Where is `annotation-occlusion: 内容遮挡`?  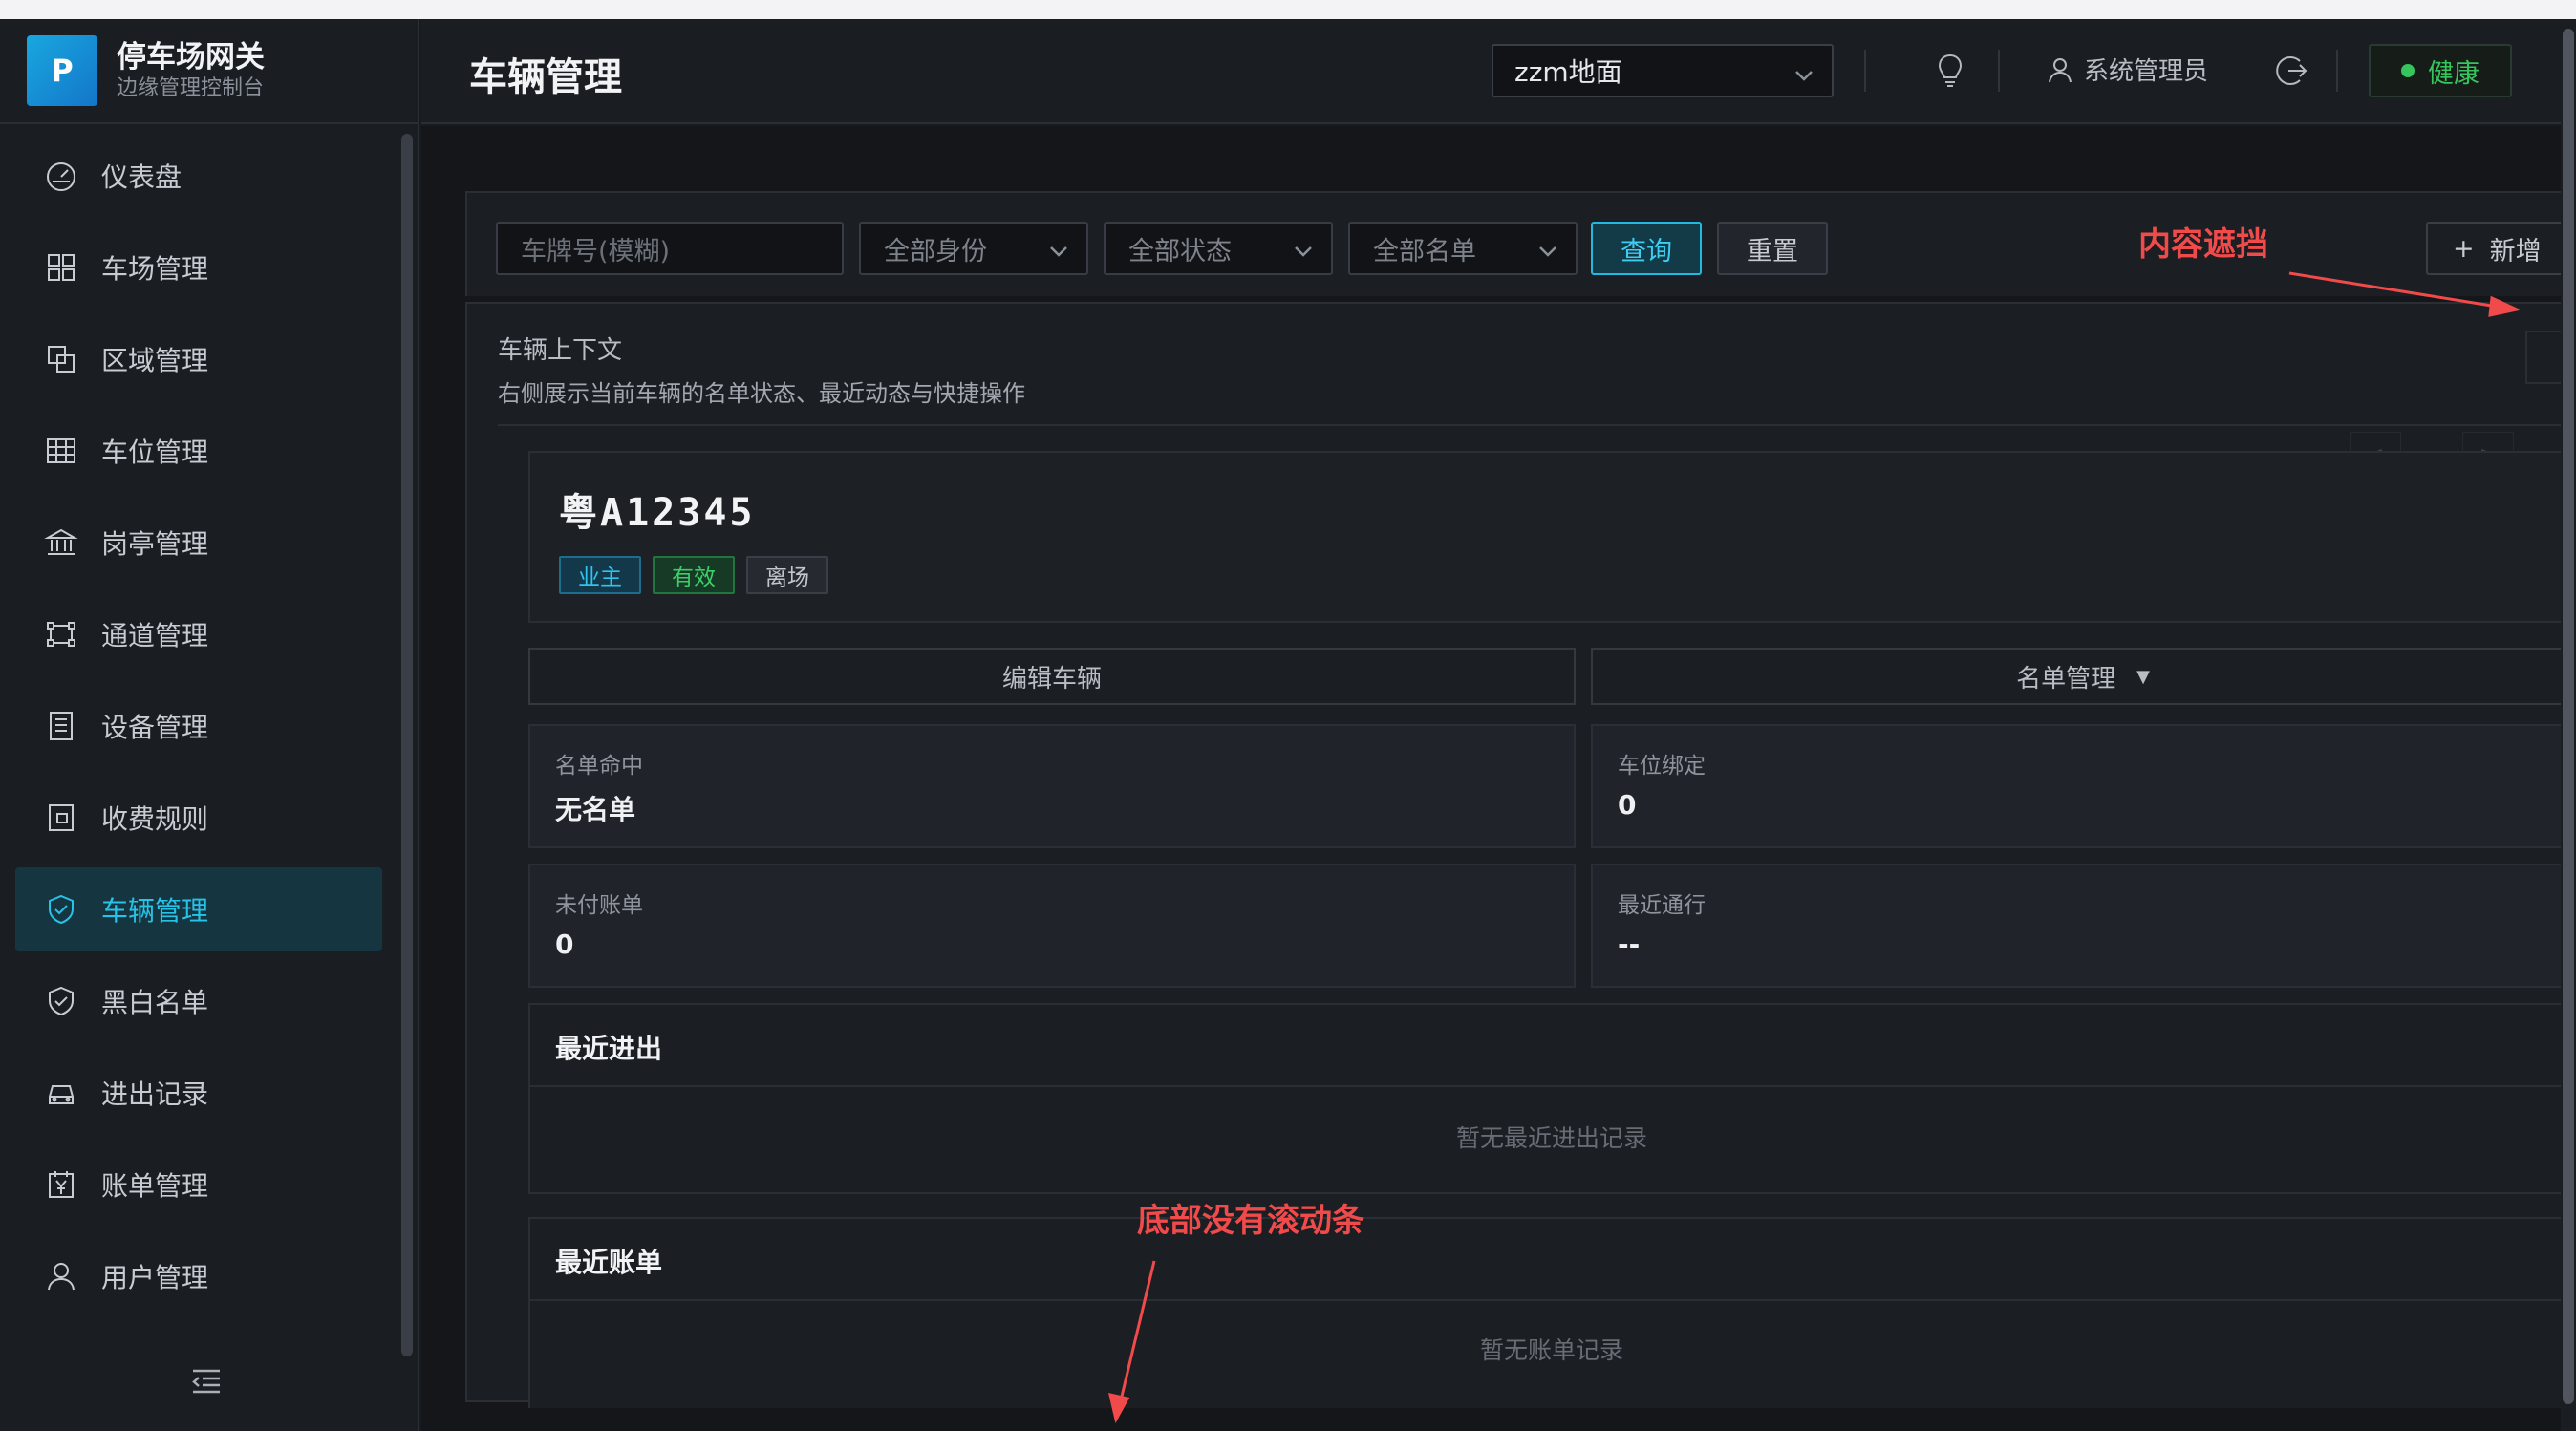 annotation-occlusion: 内容遮挡 is located at coordinates (2203, 244).